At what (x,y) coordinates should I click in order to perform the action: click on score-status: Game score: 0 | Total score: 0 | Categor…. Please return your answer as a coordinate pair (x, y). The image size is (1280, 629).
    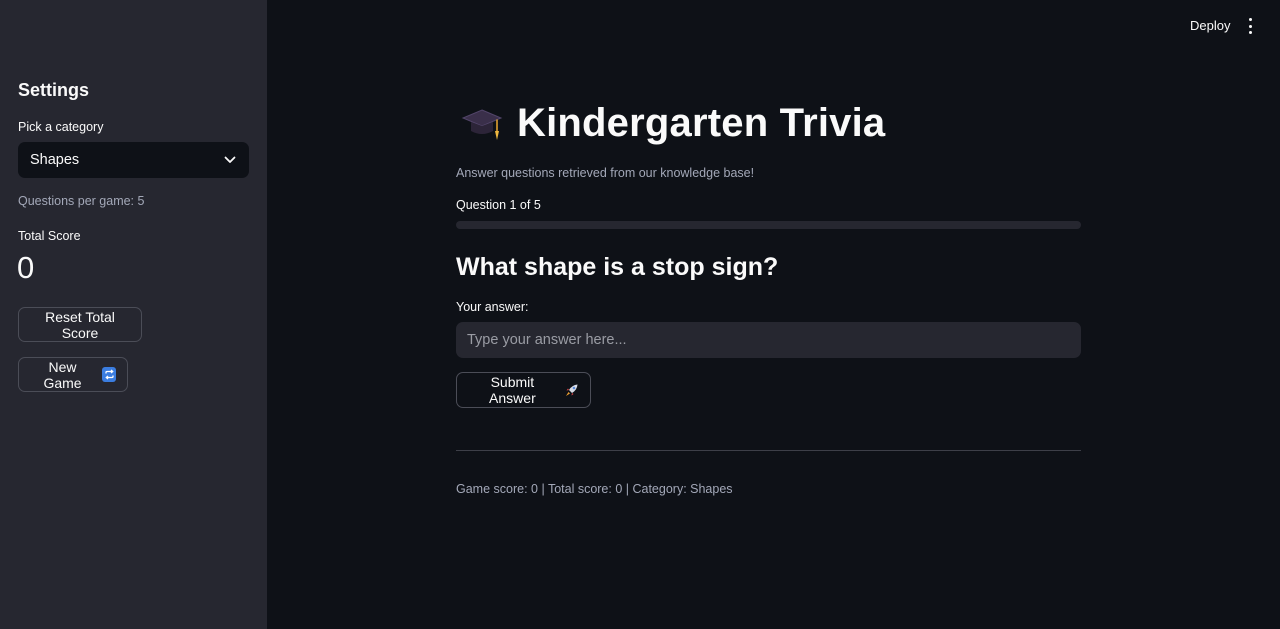
    Looking at the image, I should click on (594, 489).